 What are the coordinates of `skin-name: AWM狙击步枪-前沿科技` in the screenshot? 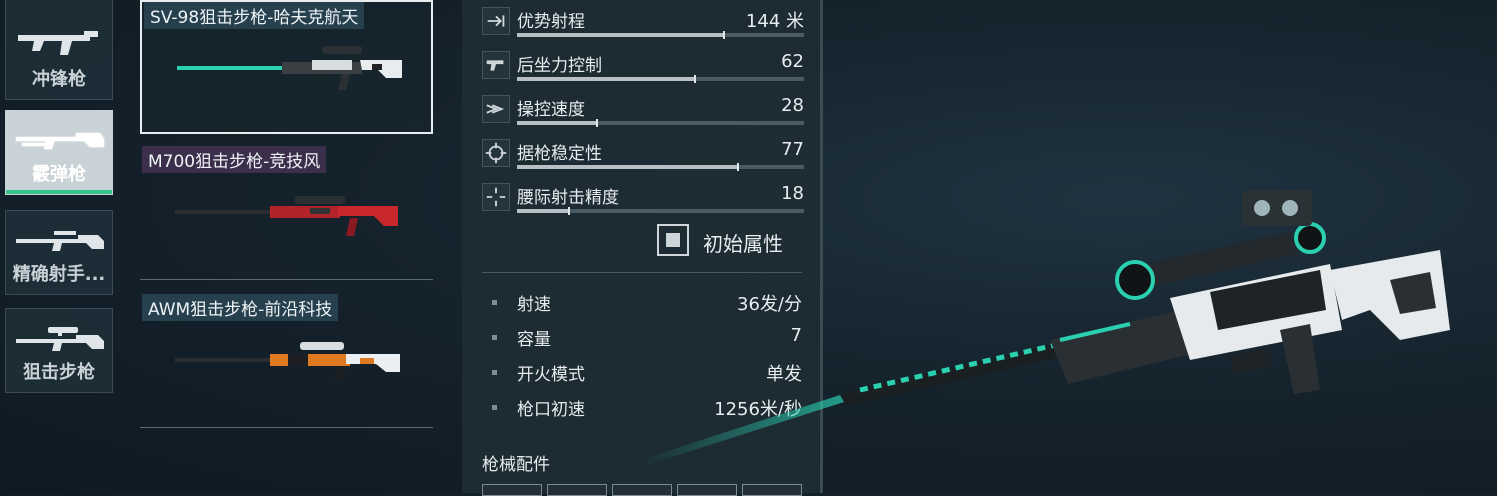 It's located at (240, 307).